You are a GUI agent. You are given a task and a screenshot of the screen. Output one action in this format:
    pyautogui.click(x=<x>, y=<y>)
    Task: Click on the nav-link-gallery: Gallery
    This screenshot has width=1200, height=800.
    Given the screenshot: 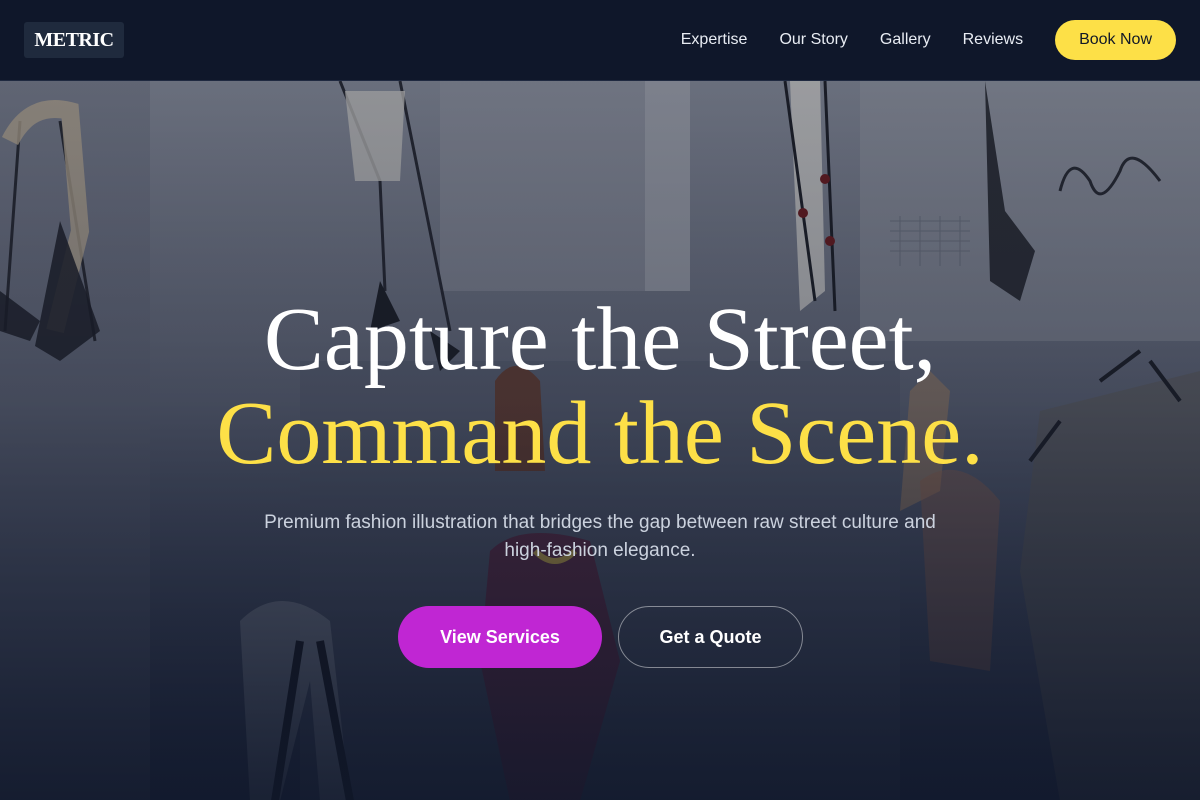 What is the action you would take?
    pyautogui.click(x=905, y=40)
    